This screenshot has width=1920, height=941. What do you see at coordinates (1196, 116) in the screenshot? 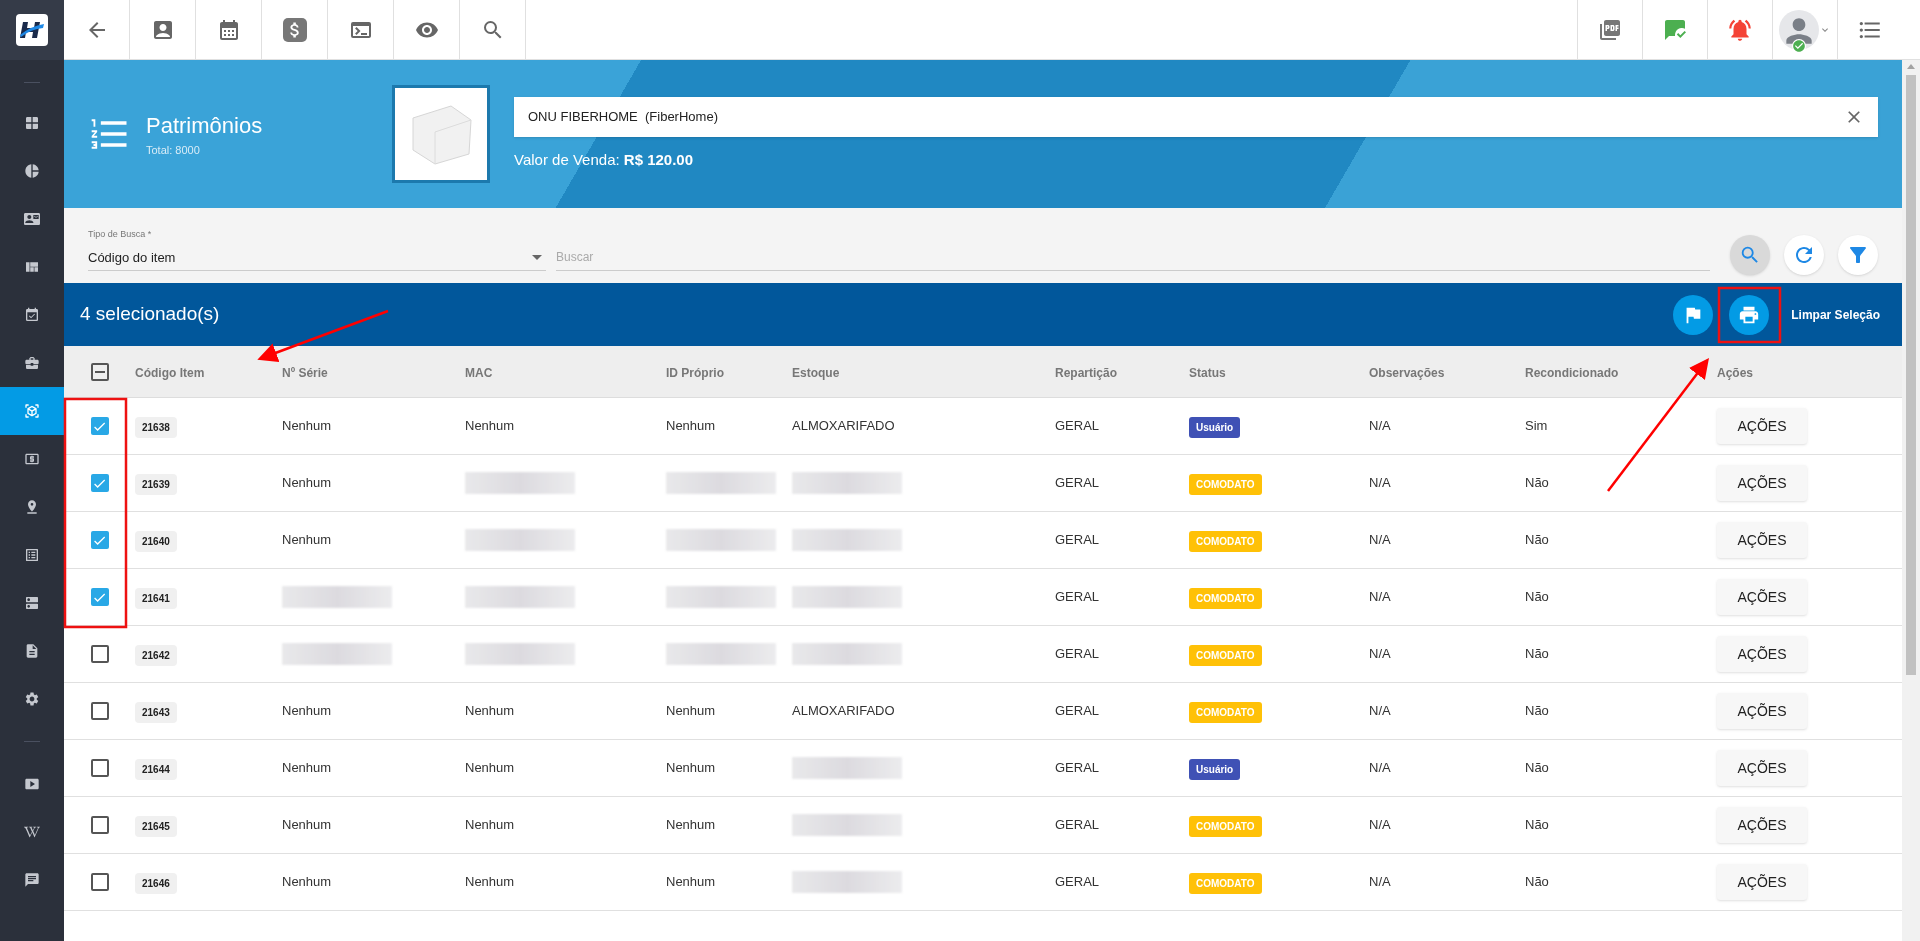
I see `product-field: ONU FIBERHOME (FiberHome)` at bounding box center [1196, 116].